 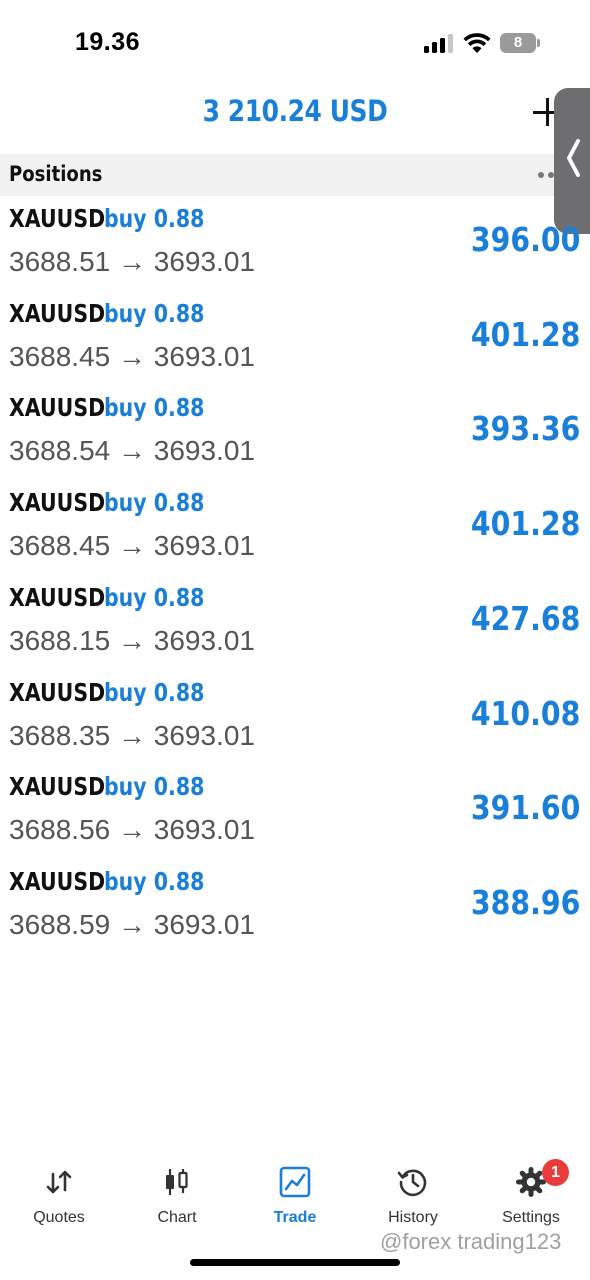 What do you see at coordinates (132, 924) in the screenshot?
I see `position-prices: 3688.59 → 3693.01` at bounding box center [132, 924].